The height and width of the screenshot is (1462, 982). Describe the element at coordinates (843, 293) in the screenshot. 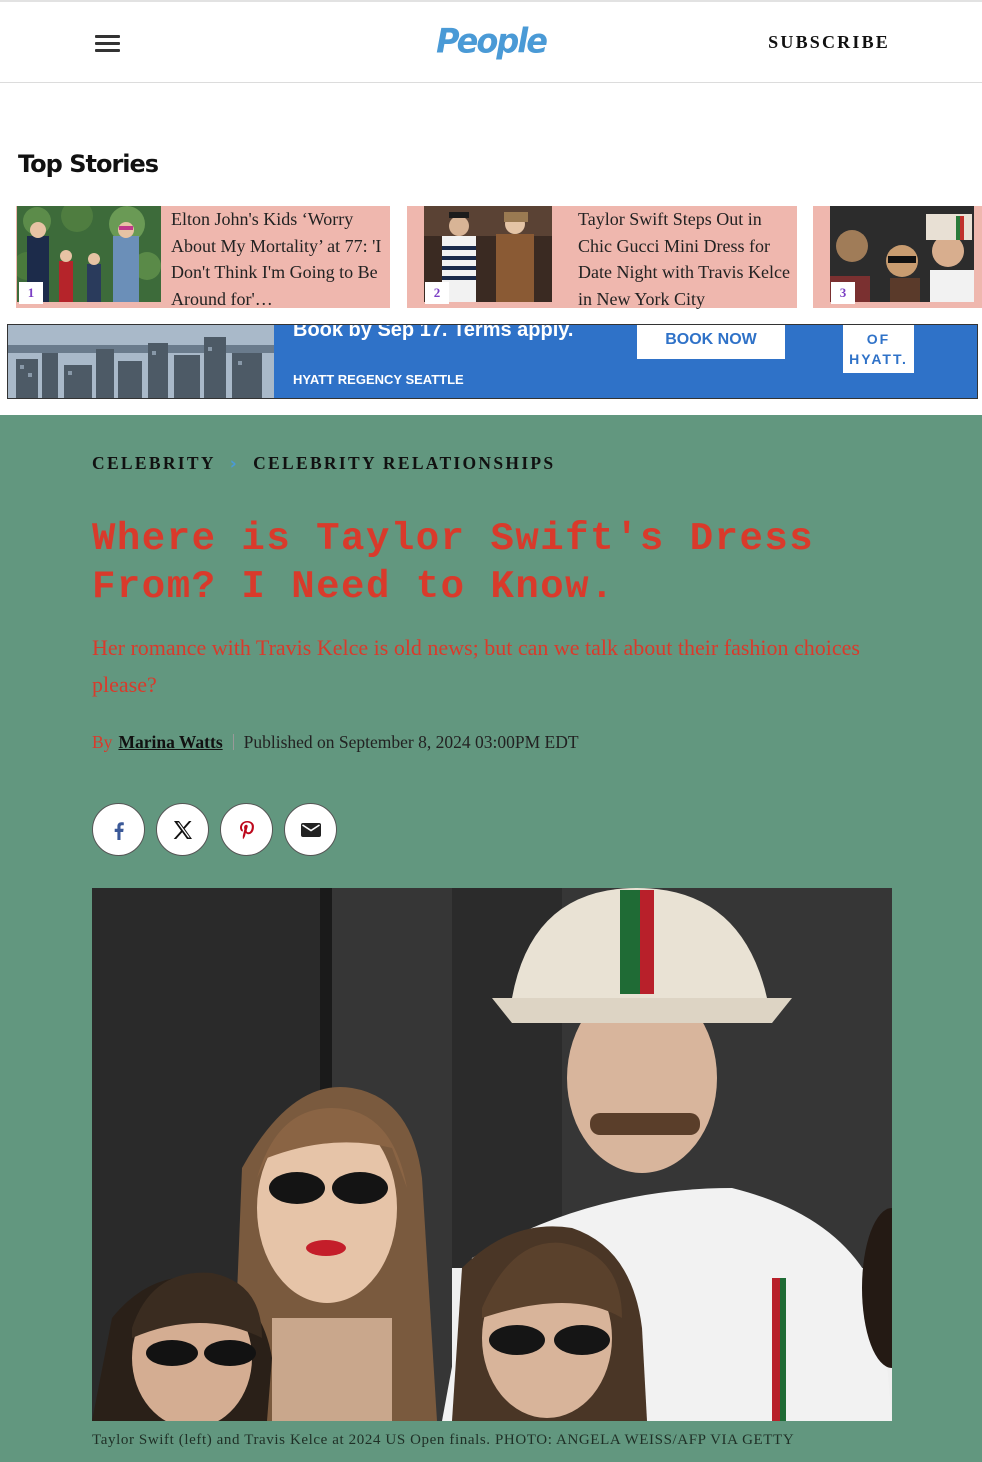

I see `story-rank-badge: 3` at that location.